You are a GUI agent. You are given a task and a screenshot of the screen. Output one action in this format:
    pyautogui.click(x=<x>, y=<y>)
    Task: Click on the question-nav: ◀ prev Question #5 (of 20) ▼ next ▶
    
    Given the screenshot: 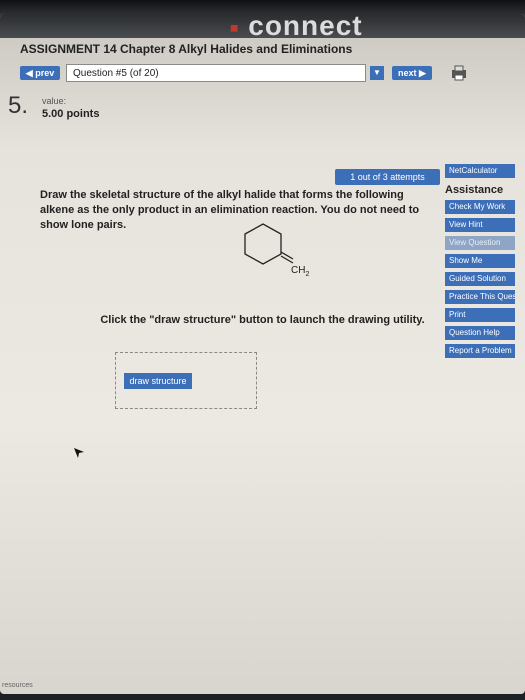 What is the action you would take?
    pyautogui.click(x=244, y=74)
    